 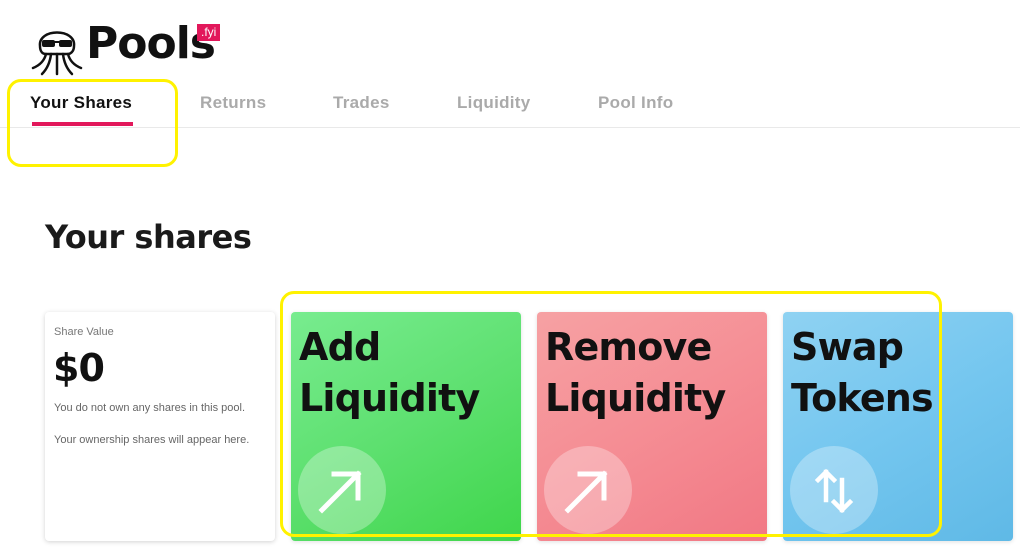 I want to click on ownership-note: Your ownership shares will appear here., so click(x=152, y=440).